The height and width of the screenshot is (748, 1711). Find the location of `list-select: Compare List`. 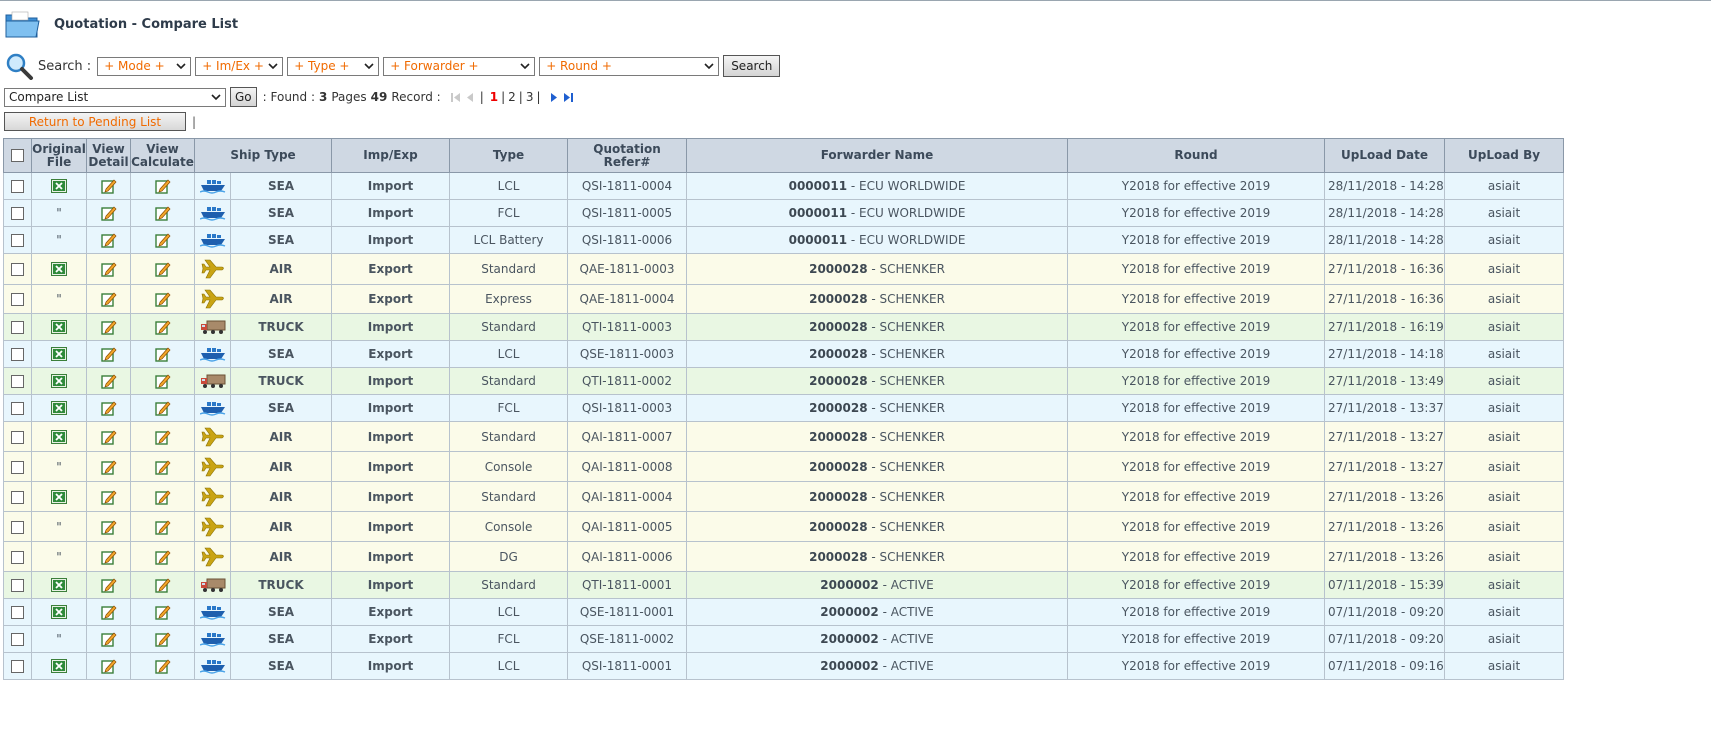

list-select: Compare List is located at coordinates (115, 97).